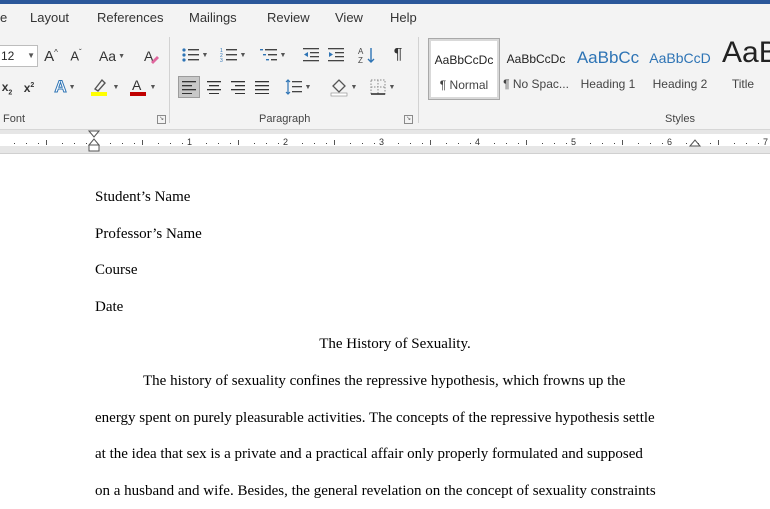 The image size is (770, 509). What do you see at coordinates (349, 17) in the screenshot?
I see `tab-view: View` at bounding box center [349, 17].